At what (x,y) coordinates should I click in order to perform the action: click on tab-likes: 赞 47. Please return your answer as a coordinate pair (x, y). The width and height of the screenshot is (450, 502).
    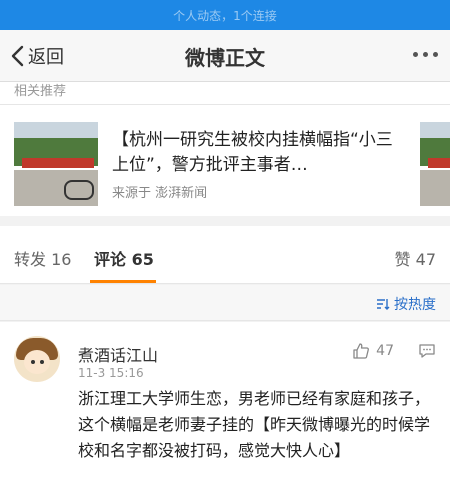
    Looking at the image, I should click on (415, 258).